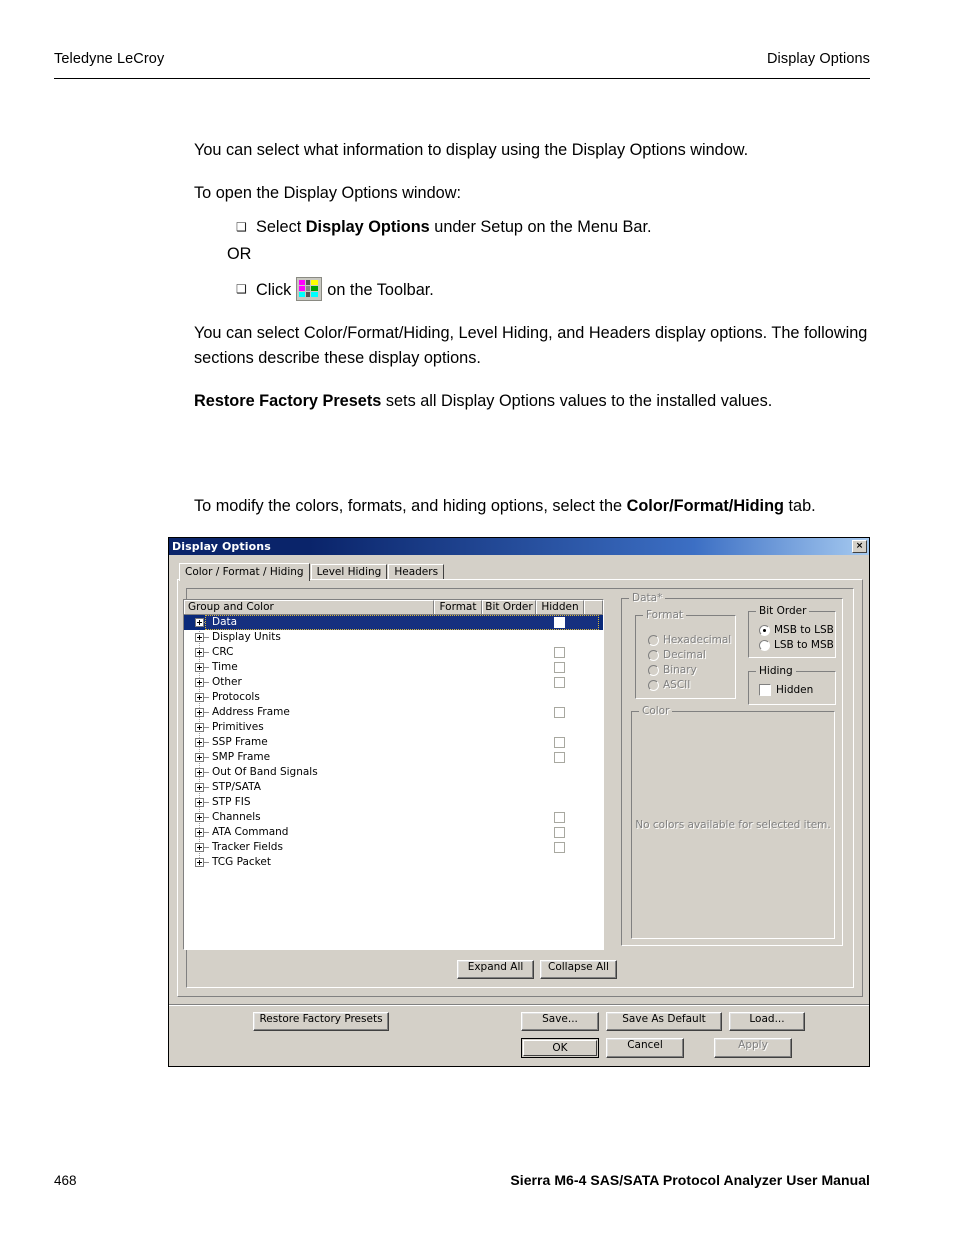 This screenshot has width=954, height=1235. I want to click on tree-row: Out Of Band Signals, so click(393, 772).